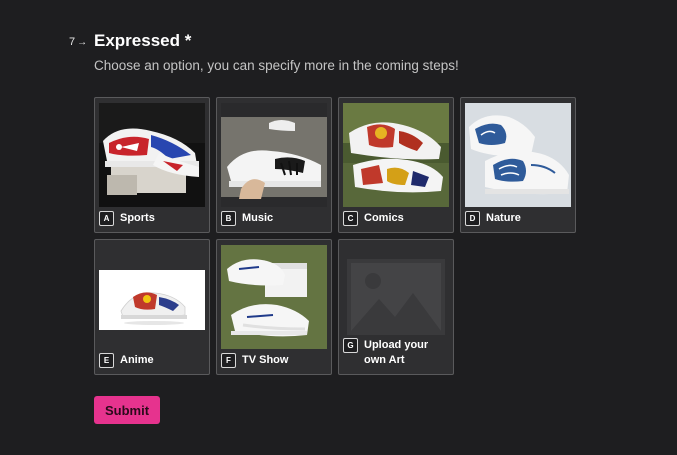 The image size is (677, 455). What do you see at coordinates (384, 218) in the screenshot?
I see `option-label-text: Comics` at bounding box center [384, 218].